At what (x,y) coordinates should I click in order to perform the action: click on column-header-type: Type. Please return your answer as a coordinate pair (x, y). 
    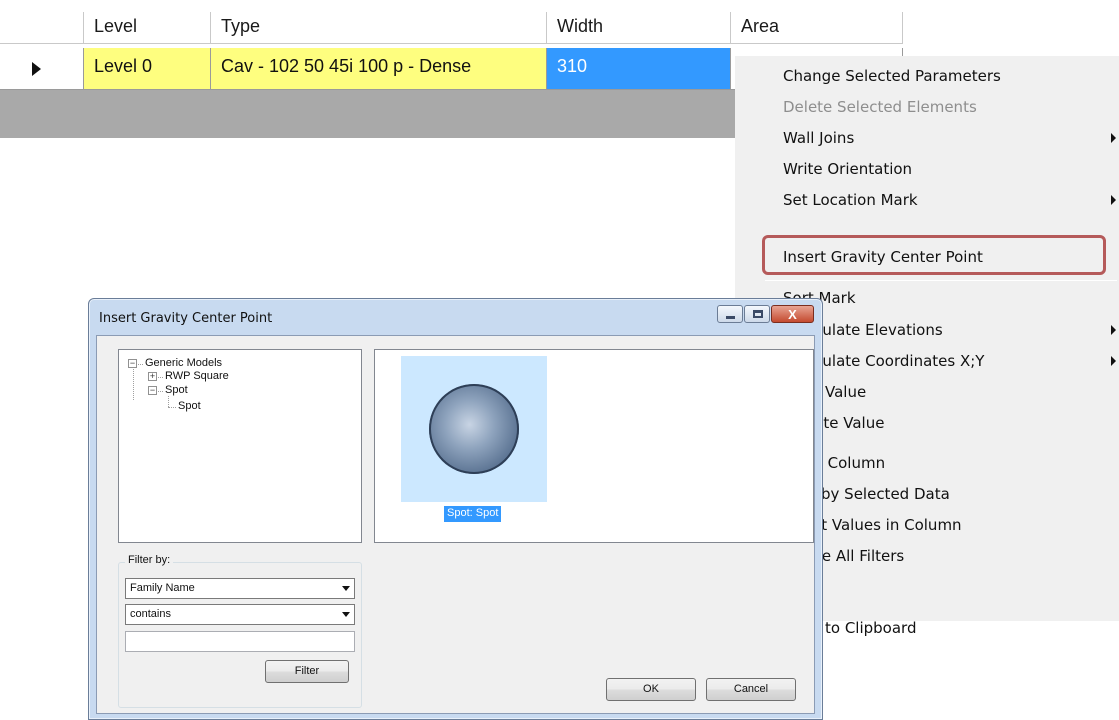
    Looking at the image, I should click on (379, 28).